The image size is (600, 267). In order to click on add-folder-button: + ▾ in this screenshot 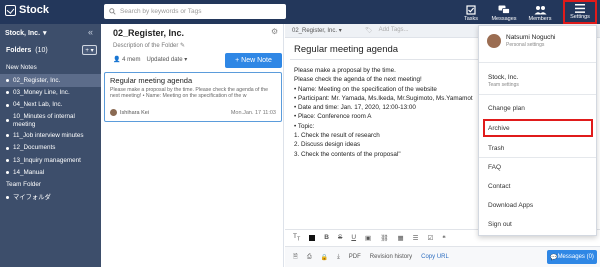, I will do `click(89, 50)`.